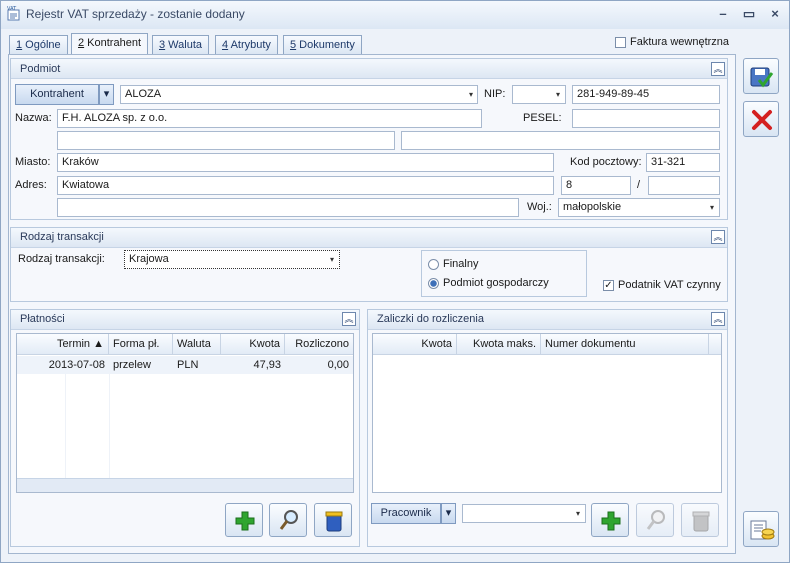 This screenshot has height=563, width=790. What do you see at coordinates (369, 238) in the screenshot?
I see `rodzaj-transakcji-header` at bounding box center [369, 238].